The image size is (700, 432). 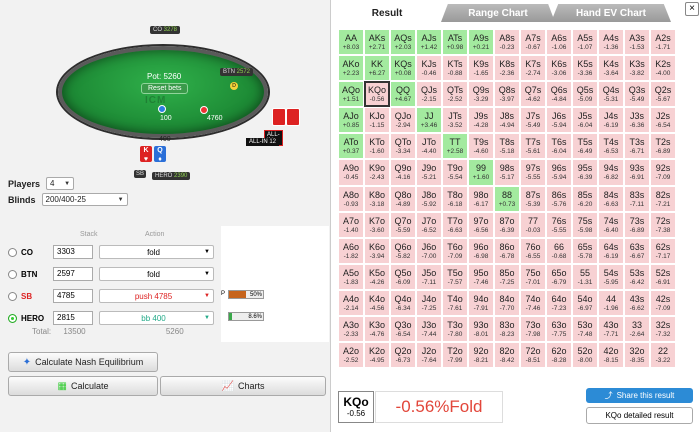 What do you see at coordinates (377, 355) in the screenshot?
I see `hand-cell: K2o -4.95` at bounding box center [377, 355].